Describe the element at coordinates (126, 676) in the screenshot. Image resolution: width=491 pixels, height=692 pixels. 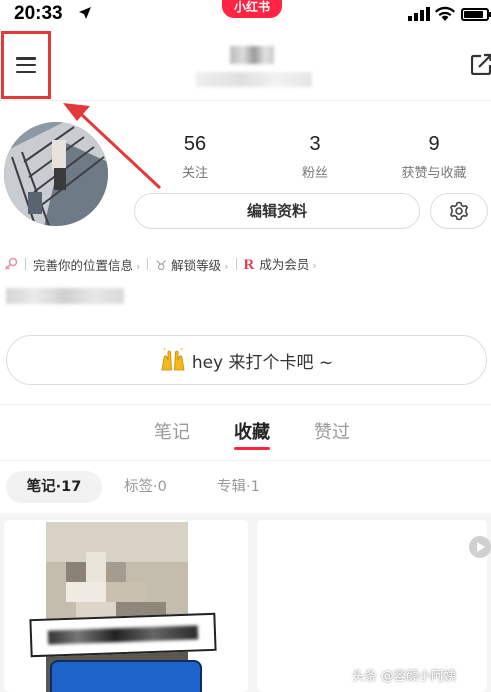
I see `phone-screenshot-image` at that location.